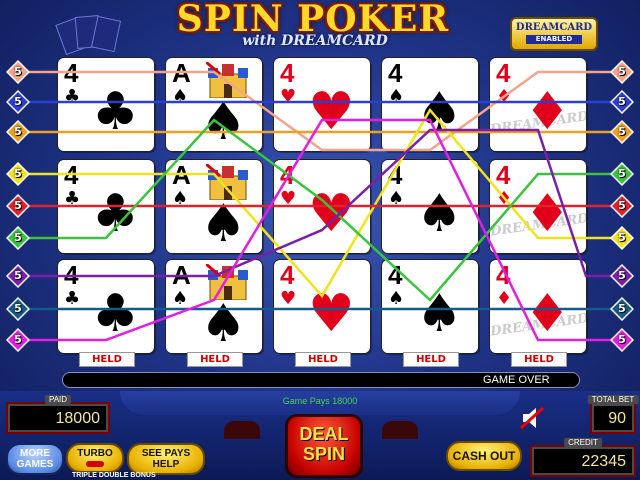 This screenshot has width=640, height=480. What do you see at coordinates (35, 459) in the screenshot?
I see `more-games-button: MORE GAMES` at bounding box center [35, 459].